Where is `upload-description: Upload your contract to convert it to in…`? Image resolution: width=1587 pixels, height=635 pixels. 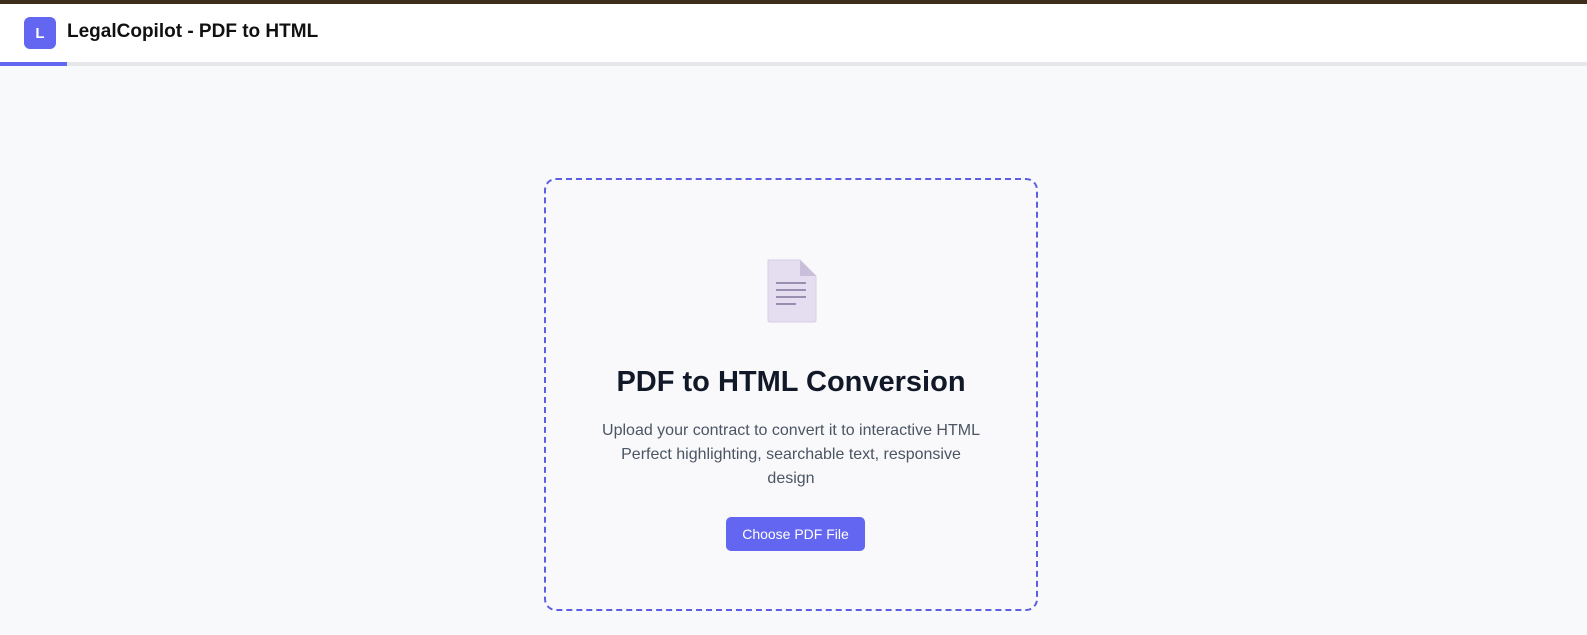
upload-description: Upload your contract to convert it to in… is located at coordinates (791, 455).